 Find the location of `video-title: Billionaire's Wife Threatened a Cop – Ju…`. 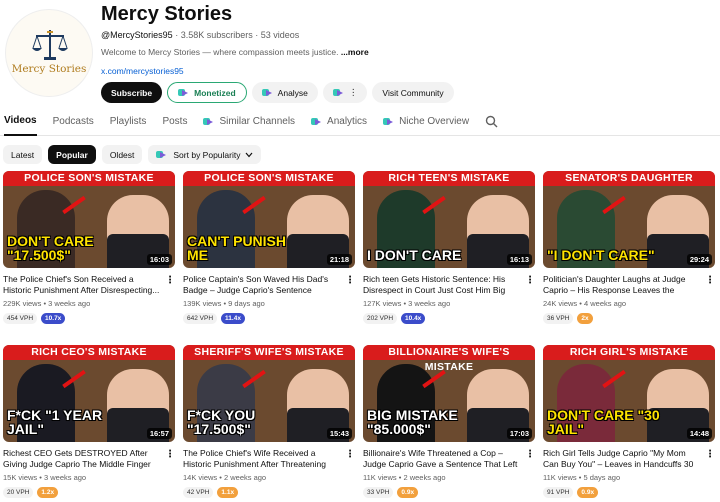

video-title: Billionaire's Wife Threatened a Cop – Ju… is located at coordinates (449, 459).